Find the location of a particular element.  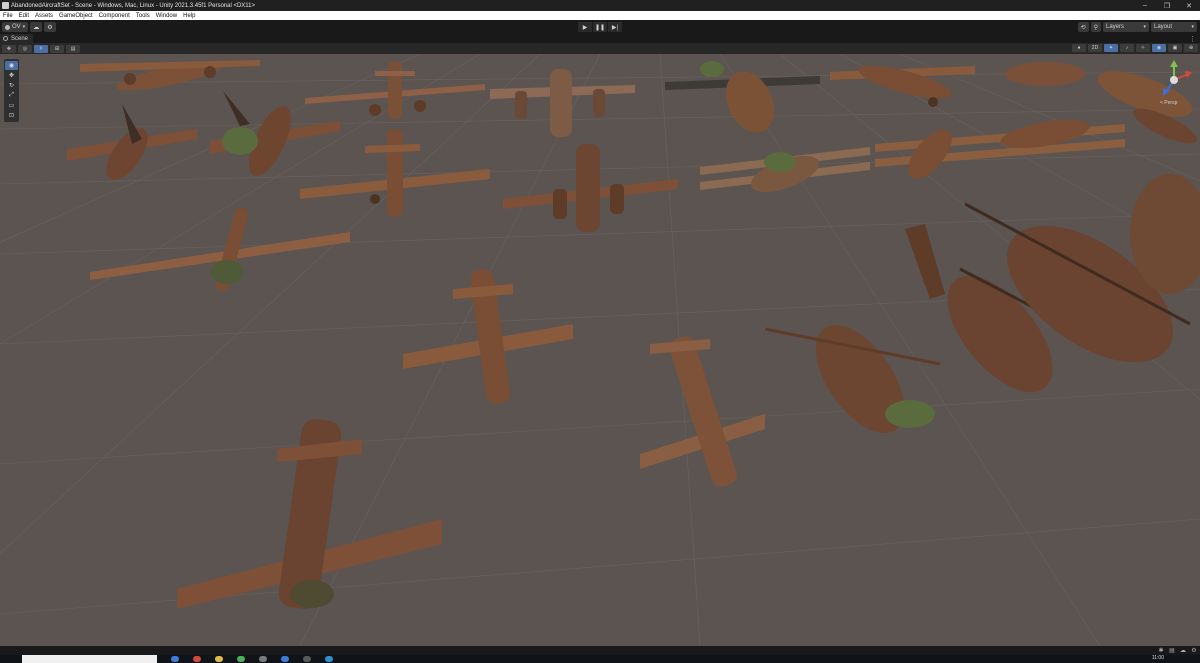

camera-icon: ▣ is located at coordinates (1175, 48).